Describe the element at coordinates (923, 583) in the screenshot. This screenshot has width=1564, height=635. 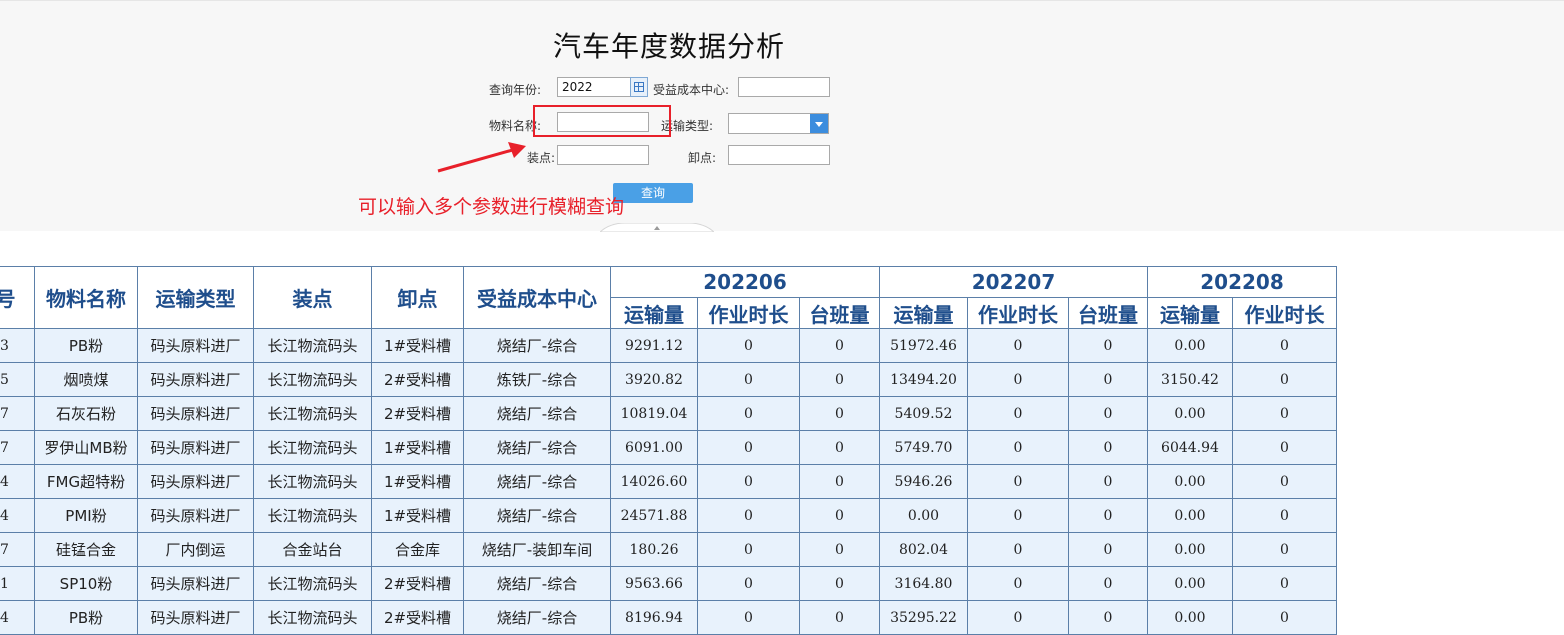
I see `cell-value: 3164.80` at that location.